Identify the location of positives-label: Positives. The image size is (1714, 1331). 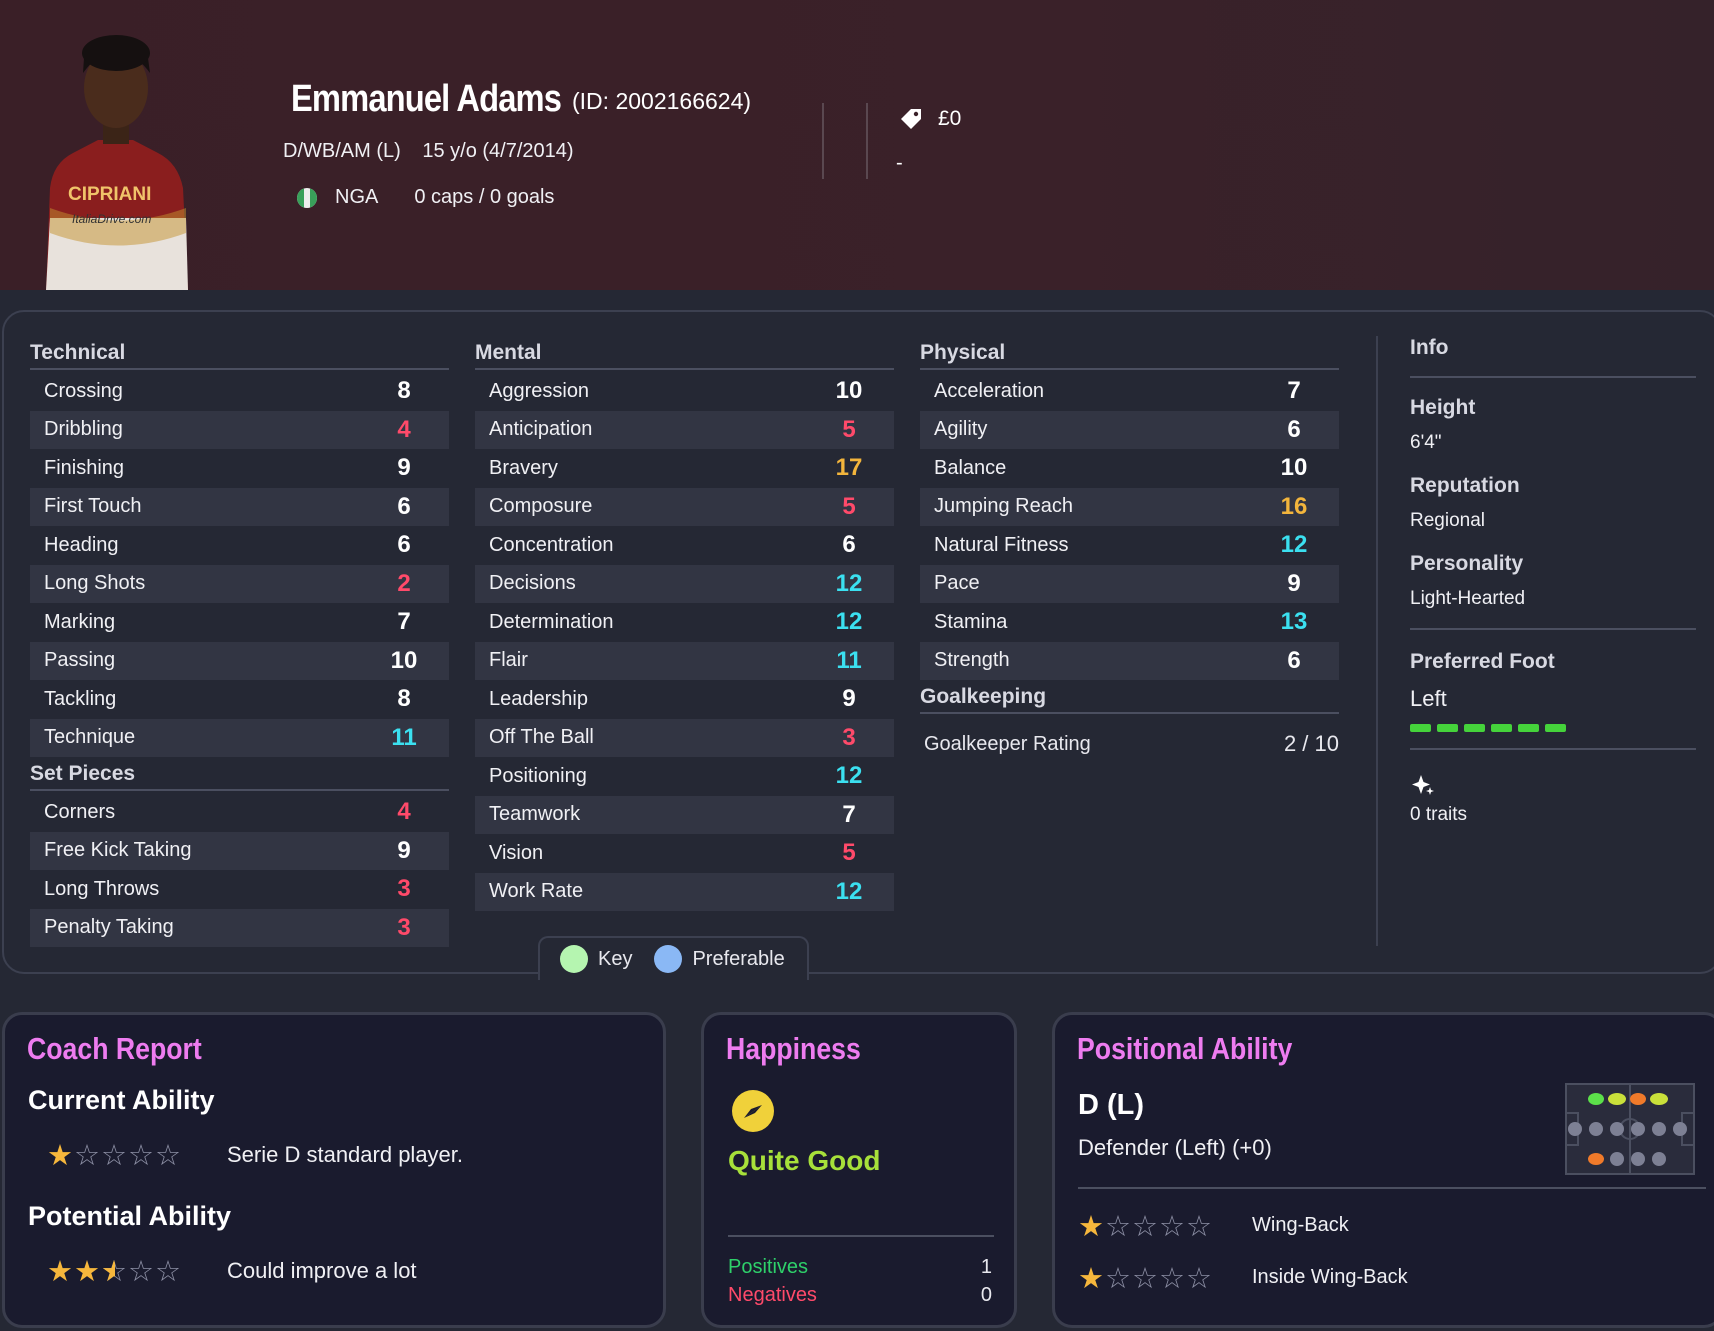
(768, 1267).